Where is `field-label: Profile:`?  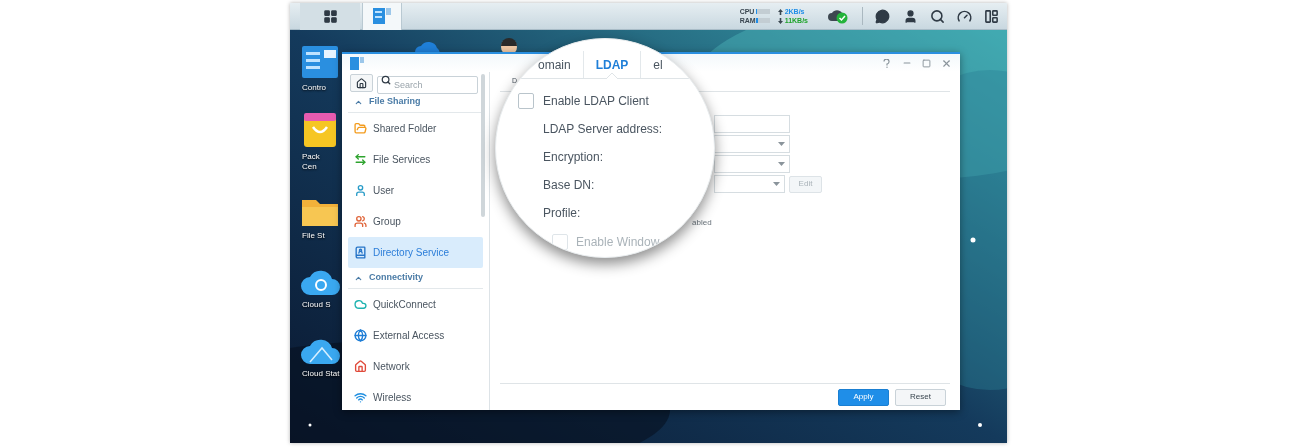 field-label: Profile: is located at coordinates (562, 213).